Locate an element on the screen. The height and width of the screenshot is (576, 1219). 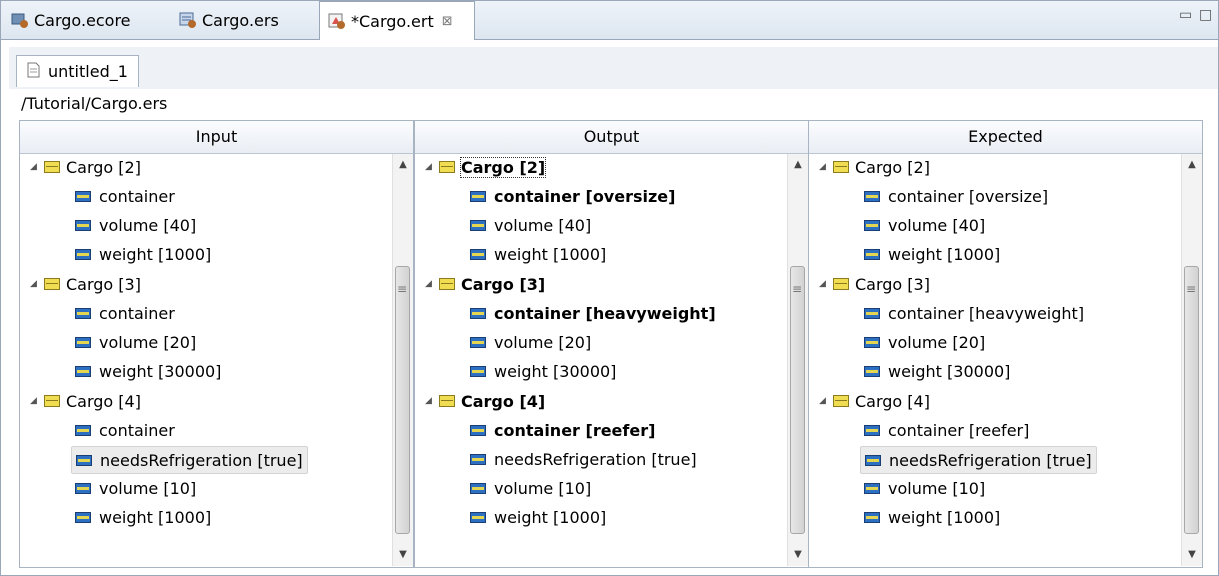
tree-leaf: needsRefrigeration [true] is located at coordinates (583, 459).